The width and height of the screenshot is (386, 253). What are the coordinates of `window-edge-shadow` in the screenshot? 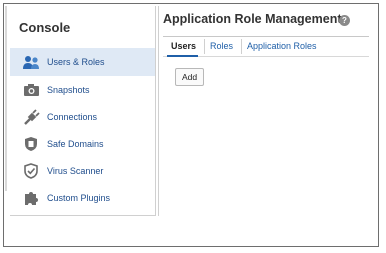 It's located at (6, 98).